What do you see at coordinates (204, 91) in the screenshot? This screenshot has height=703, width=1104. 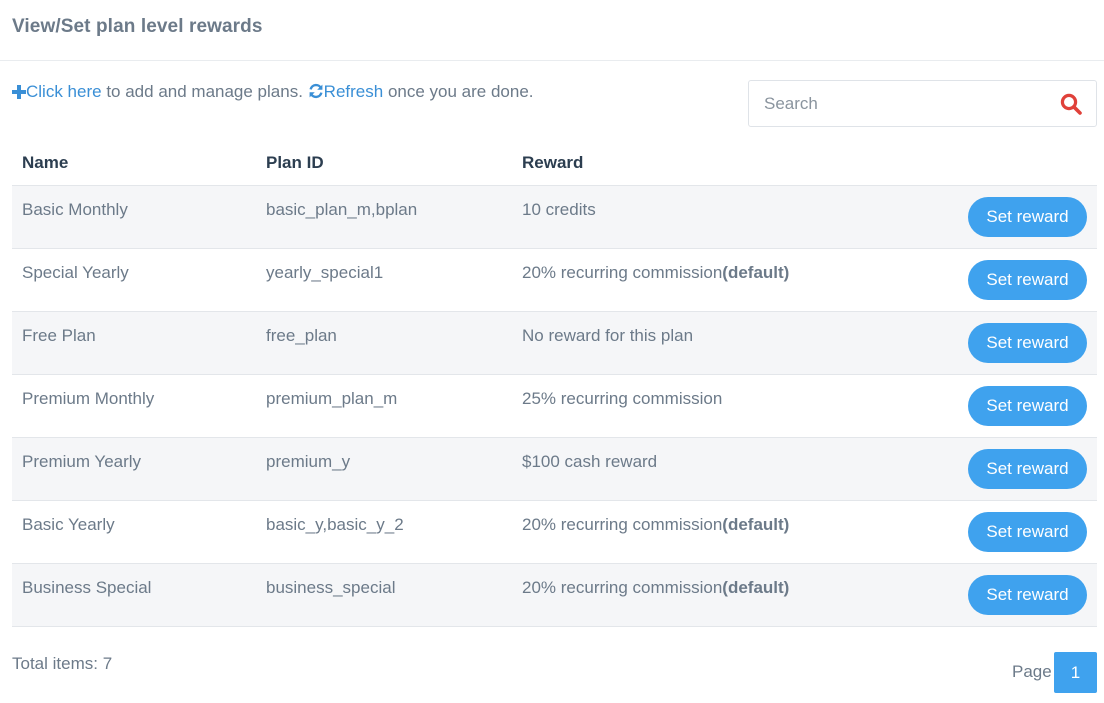 I see `manage-text: to add and manage plans.` at bounding box center [204, 91].